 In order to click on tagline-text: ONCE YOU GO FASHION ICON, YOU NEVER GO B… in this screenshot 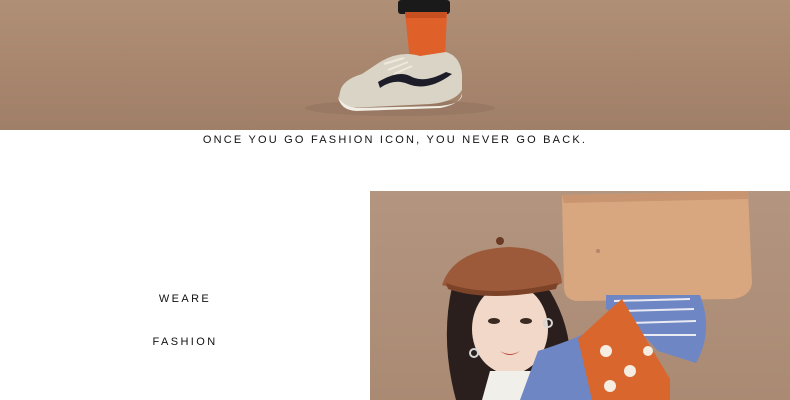, I will do `click(395, 140)`.